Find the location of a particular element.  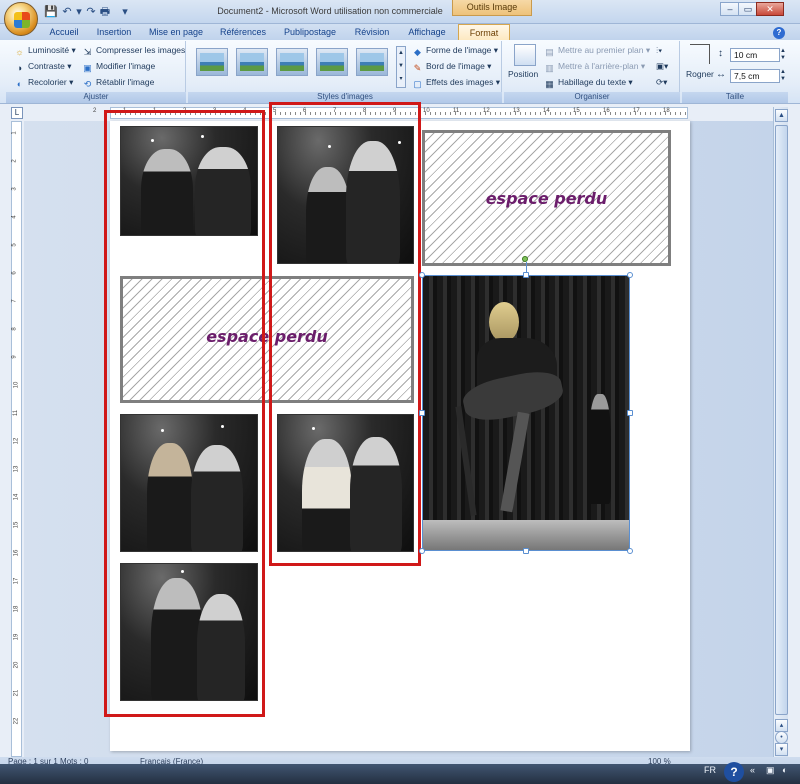

contraste-button: ◑ Contraste ▾ is located at coordinates (43, 66).